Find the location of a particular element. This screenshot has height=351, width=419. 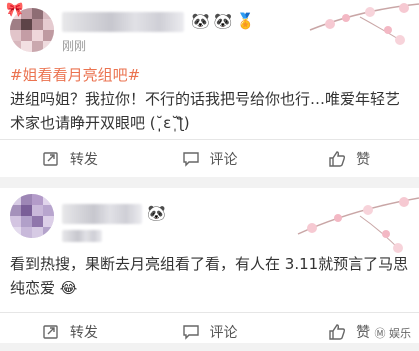

like-button: 赞 is located at coordinates (349, 159).